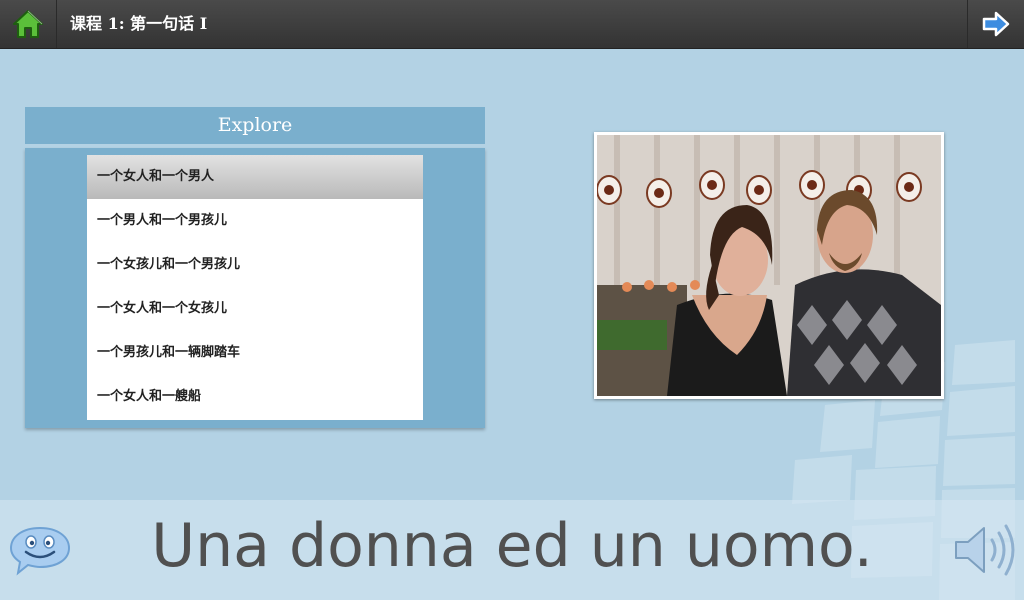  Describe the element at coordinates (512, 24) in the screenshot. I see `top-bar: 课程 1: 第一句话 I` at that location.